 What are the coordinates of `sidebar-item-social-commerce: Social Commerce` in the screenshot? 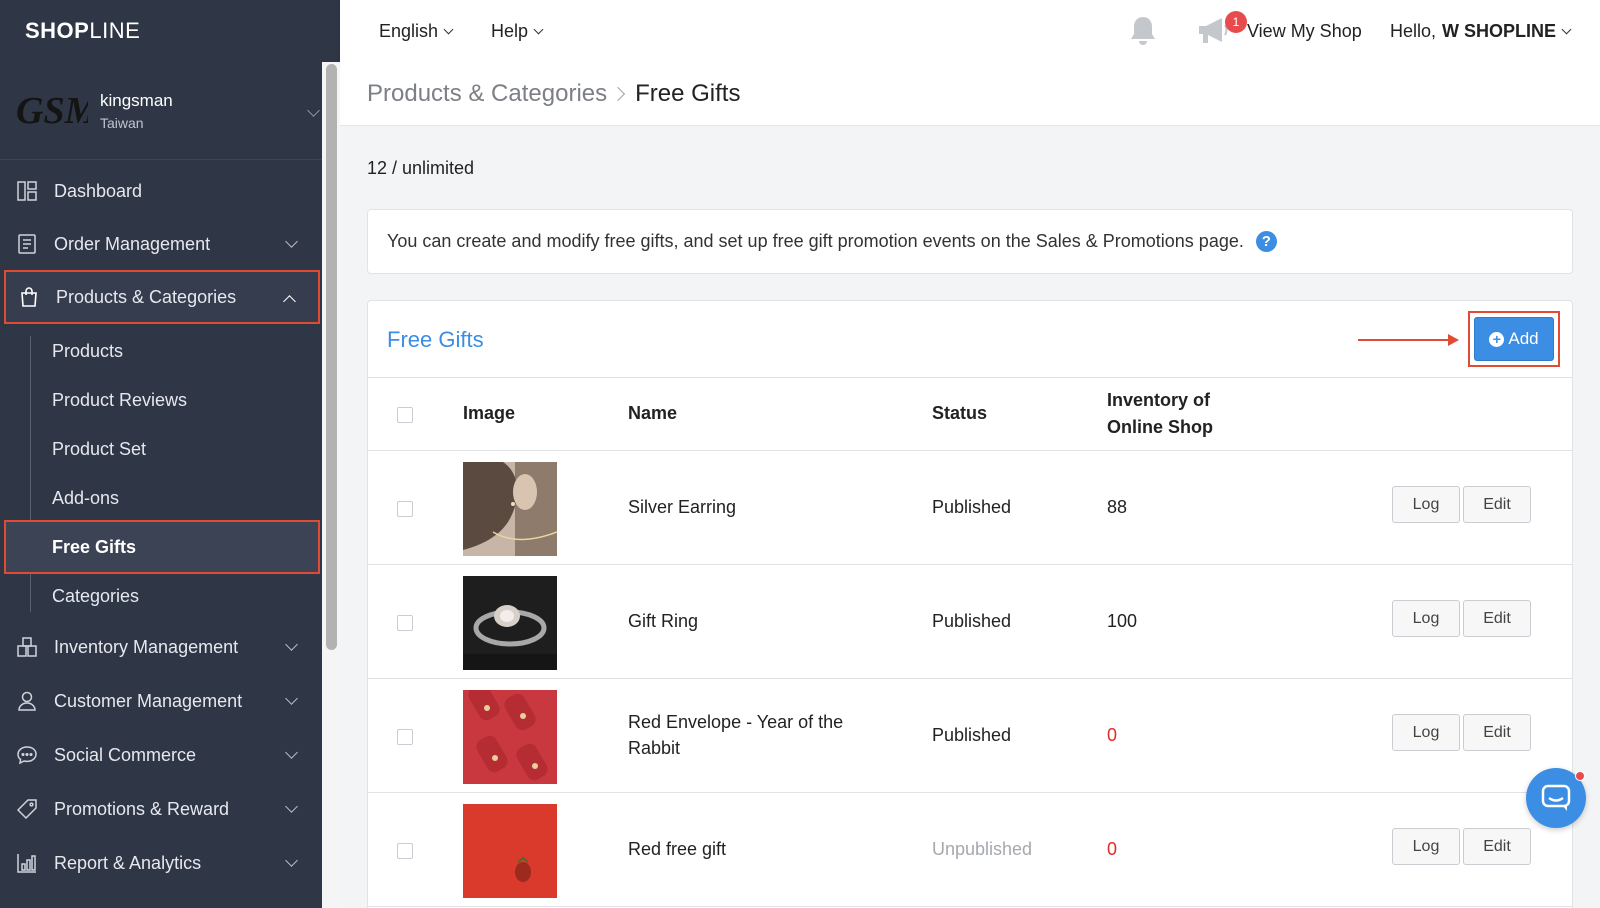 It's located at (162, 755).